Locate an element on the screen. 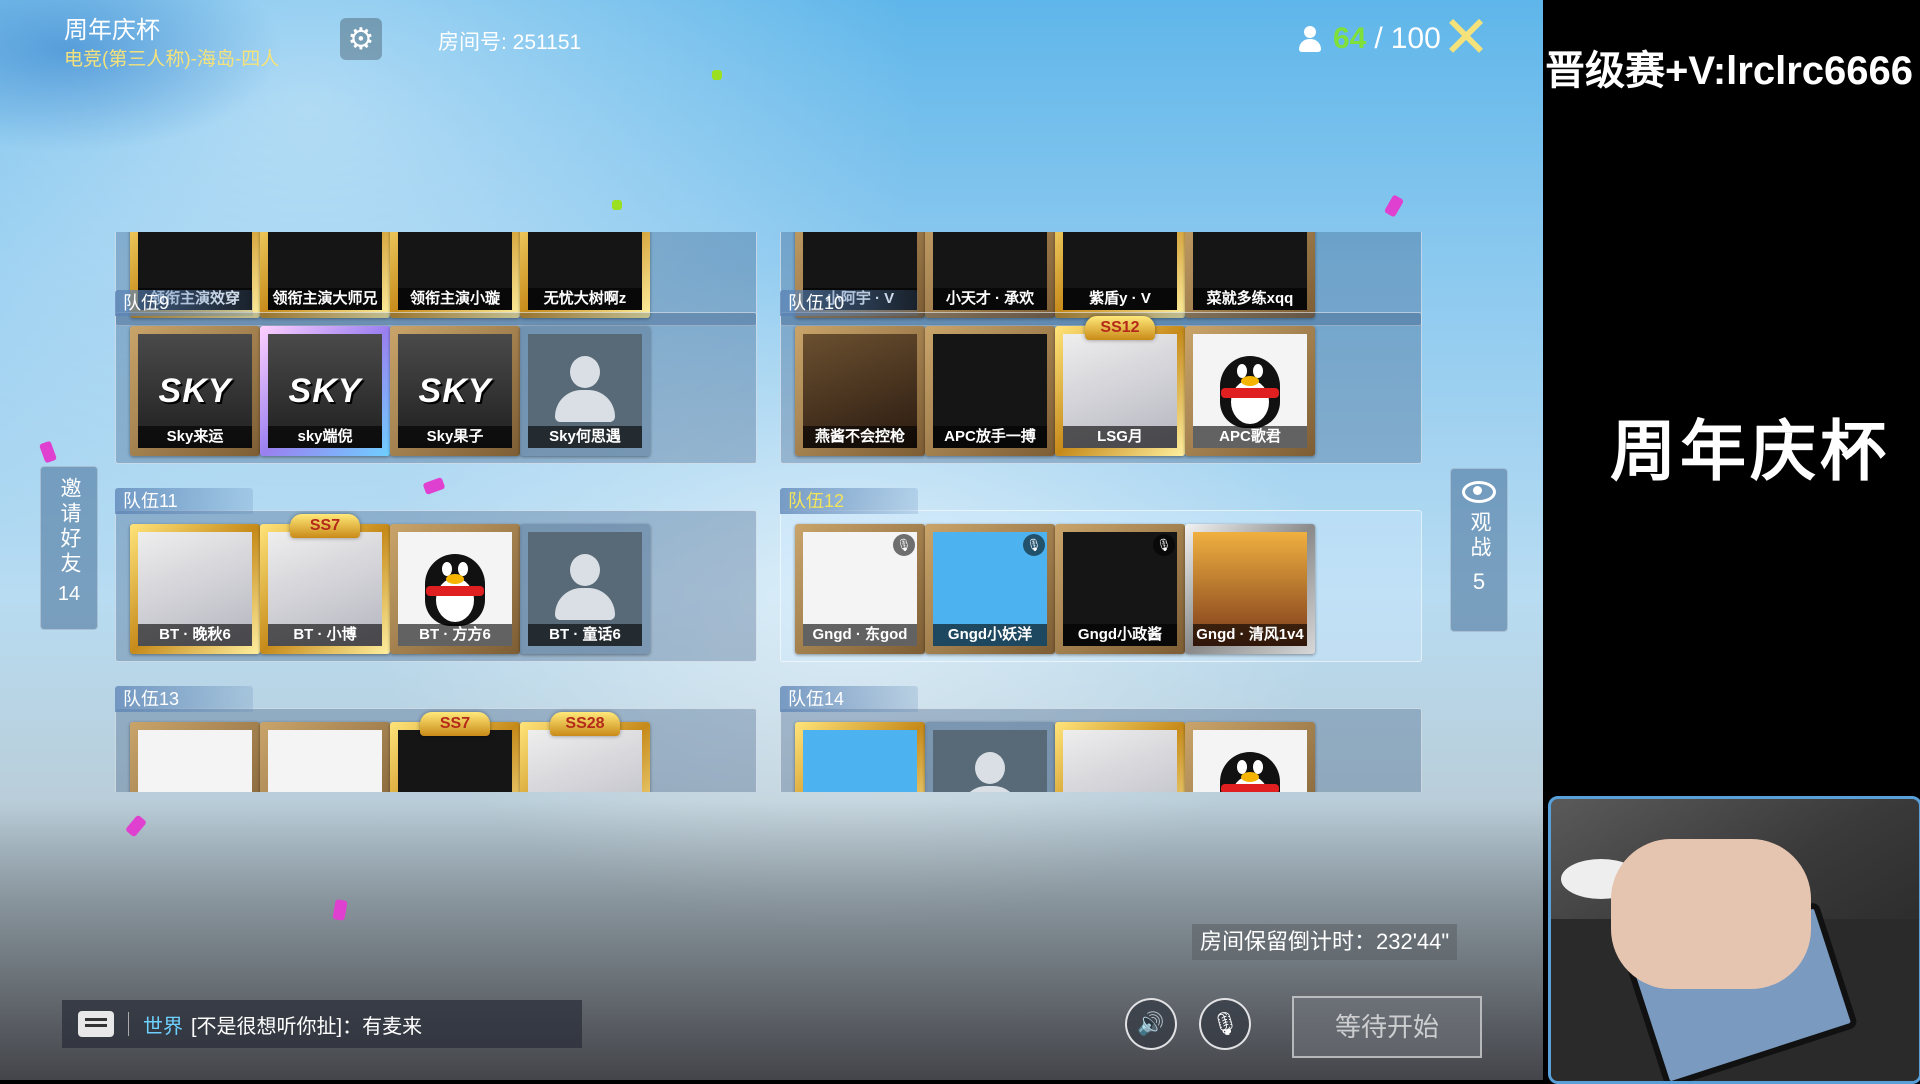 Image resolution: width=1920 pixels, height=1084 pixels. player-slot: SS12 LSG月 is located at coordinates (1120, 386).